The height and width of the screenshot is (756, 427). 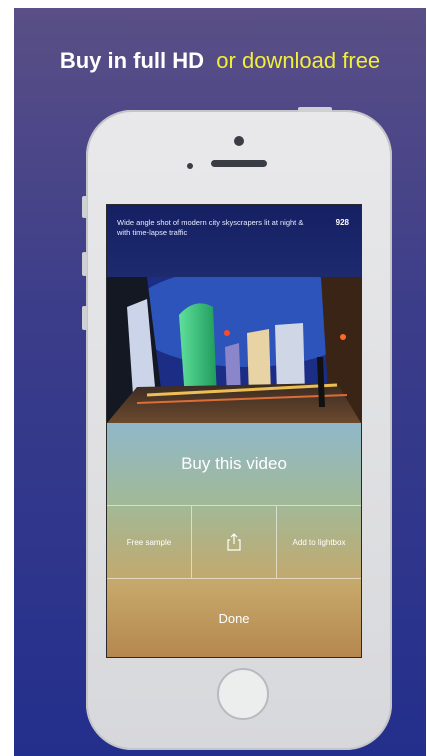 I want to click on promo-headline: Buy in full HD or download free, so click(x=220, y=61).